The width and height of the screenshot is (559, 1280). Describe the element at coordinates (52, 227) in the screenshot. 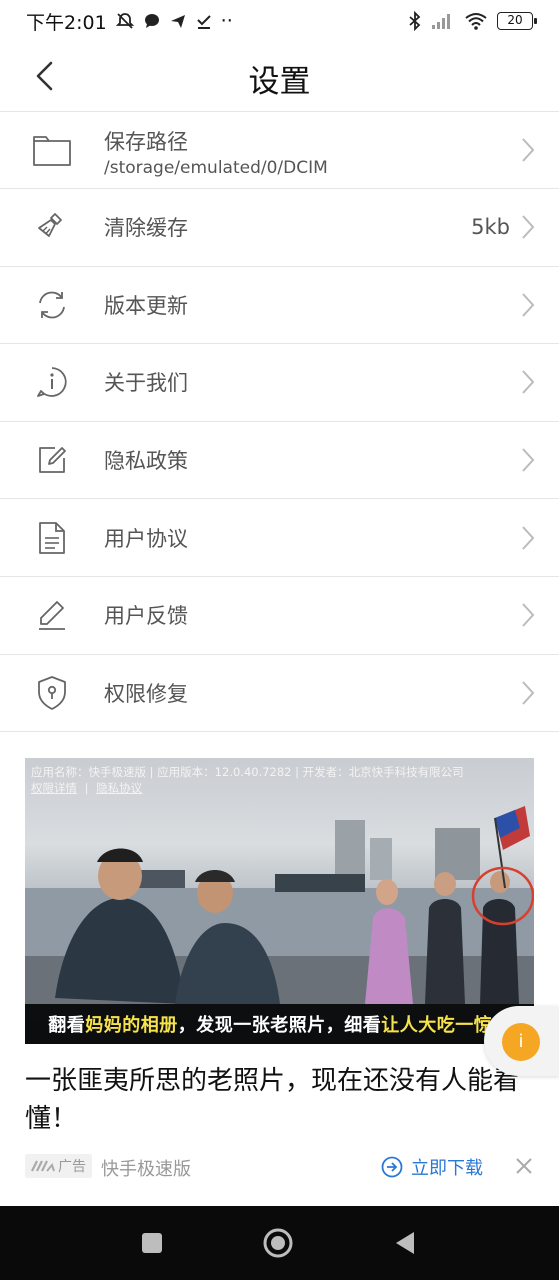

I see `broom-icon` at that location.